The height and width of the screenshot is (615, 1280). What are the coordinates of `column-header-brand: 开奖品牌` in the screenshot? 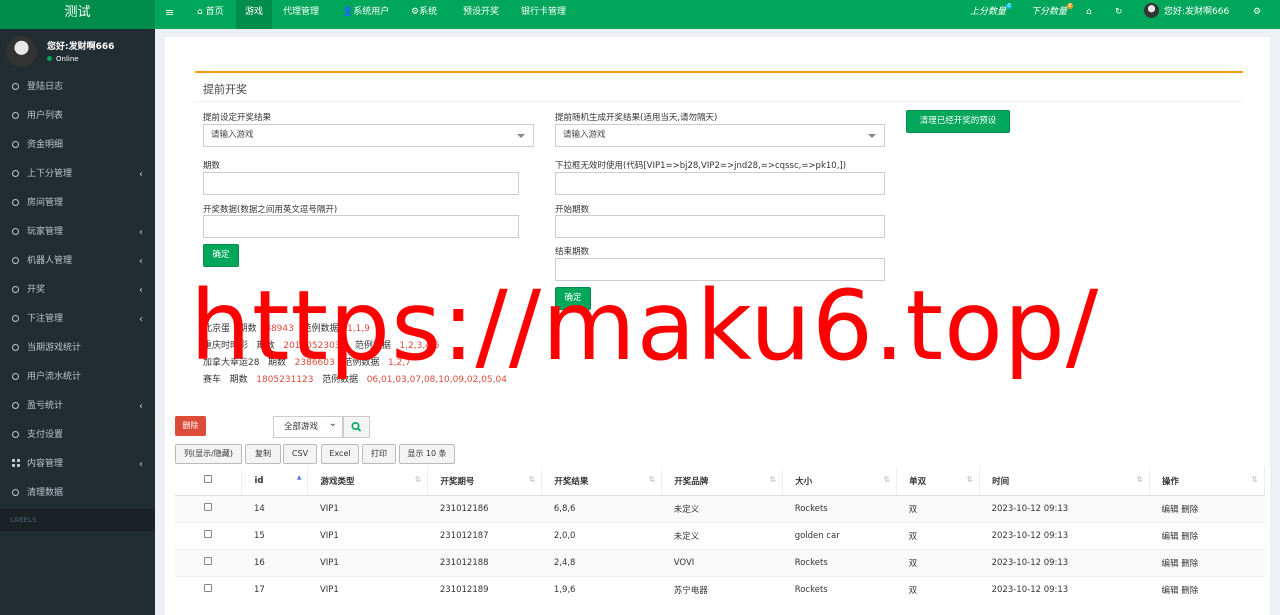 It's located at (722, 481).